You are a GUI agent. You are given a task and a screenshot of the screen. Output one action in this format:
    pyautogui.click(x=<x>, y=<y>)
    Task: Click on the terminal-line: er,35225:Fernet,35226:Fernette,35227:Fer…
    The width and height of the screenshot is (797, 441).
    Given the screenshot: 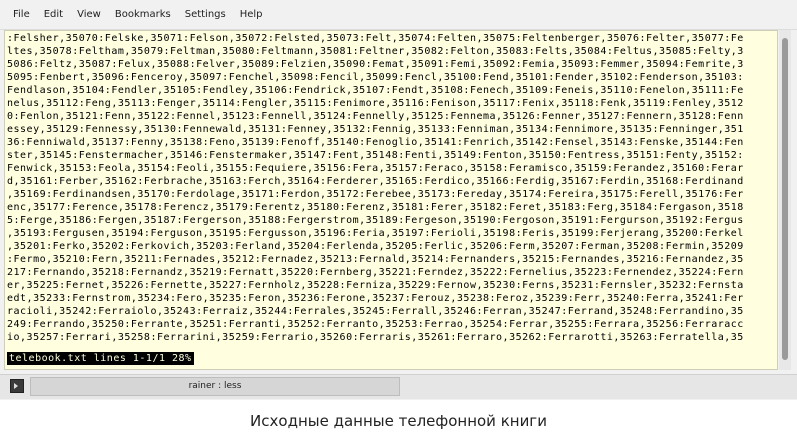 What is the action you would take?
    pyautogui.click(x=375, y=285)
    